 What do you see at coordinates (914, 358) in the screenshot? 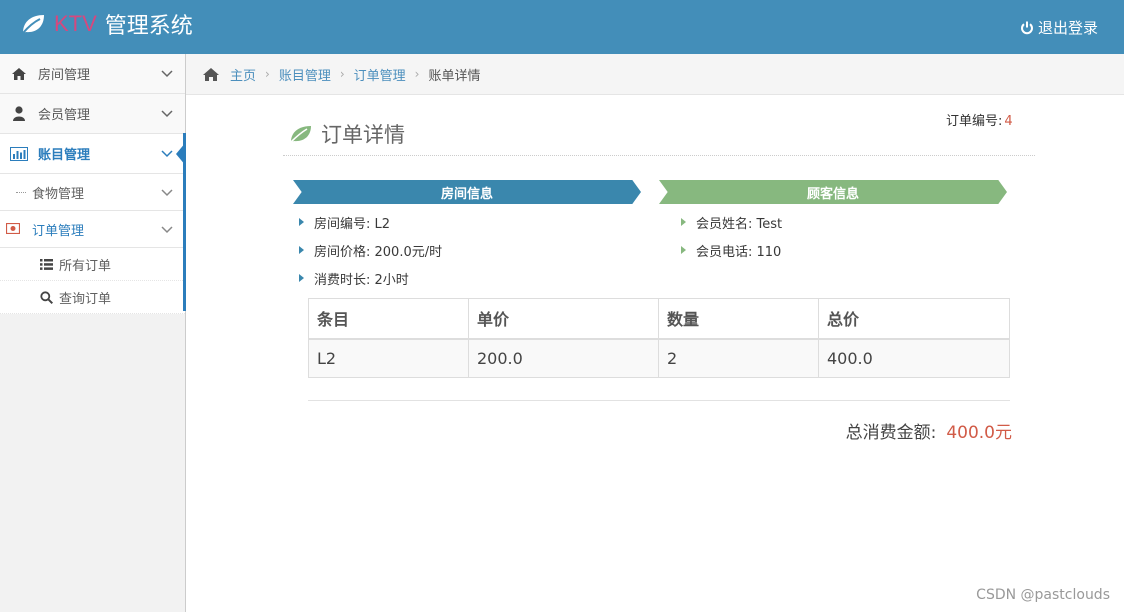
I see `cell-total: 400.0` at bounding box center [914, 358].